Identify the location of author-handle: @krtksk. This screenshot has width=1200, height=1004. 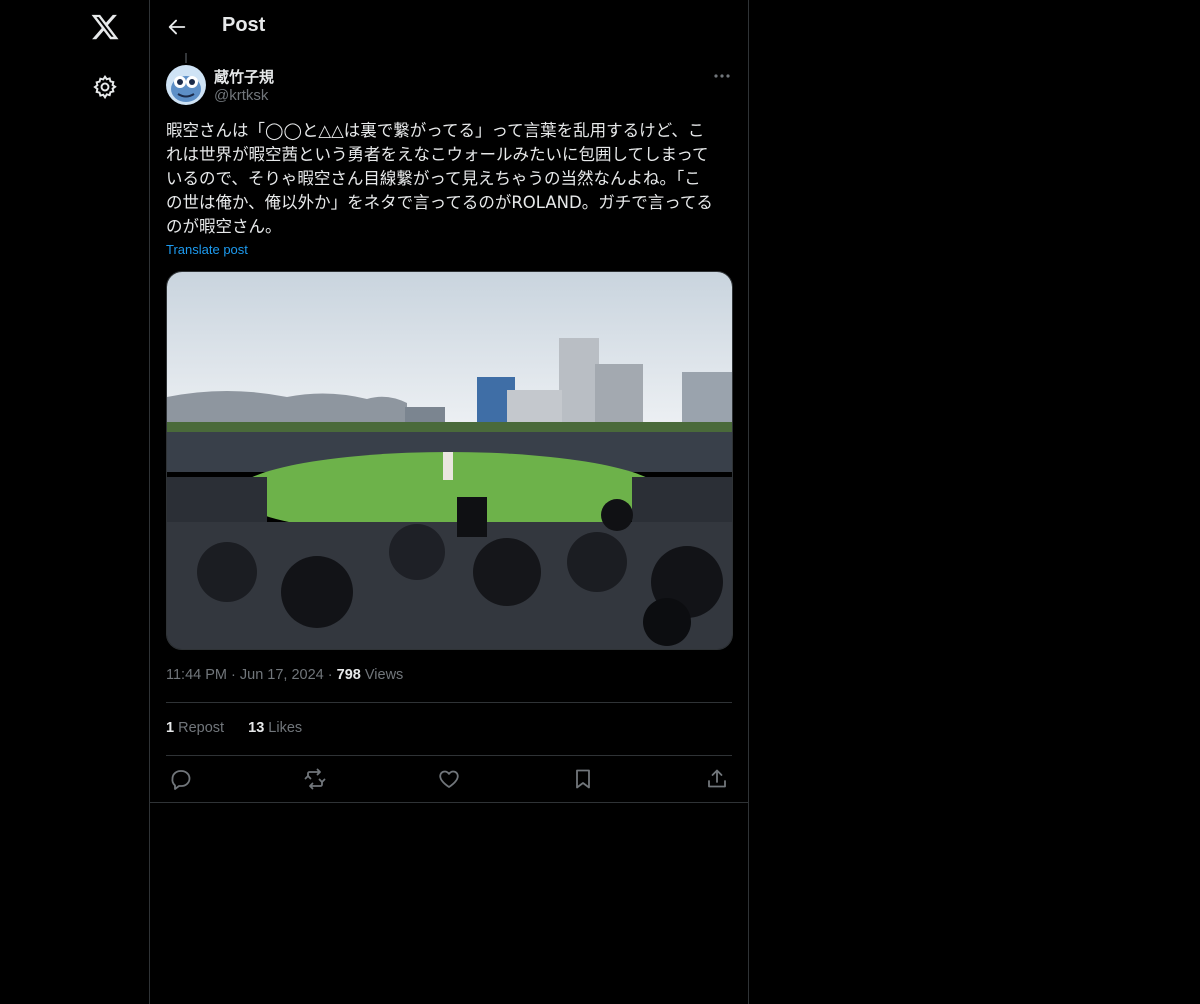
(241, 95).